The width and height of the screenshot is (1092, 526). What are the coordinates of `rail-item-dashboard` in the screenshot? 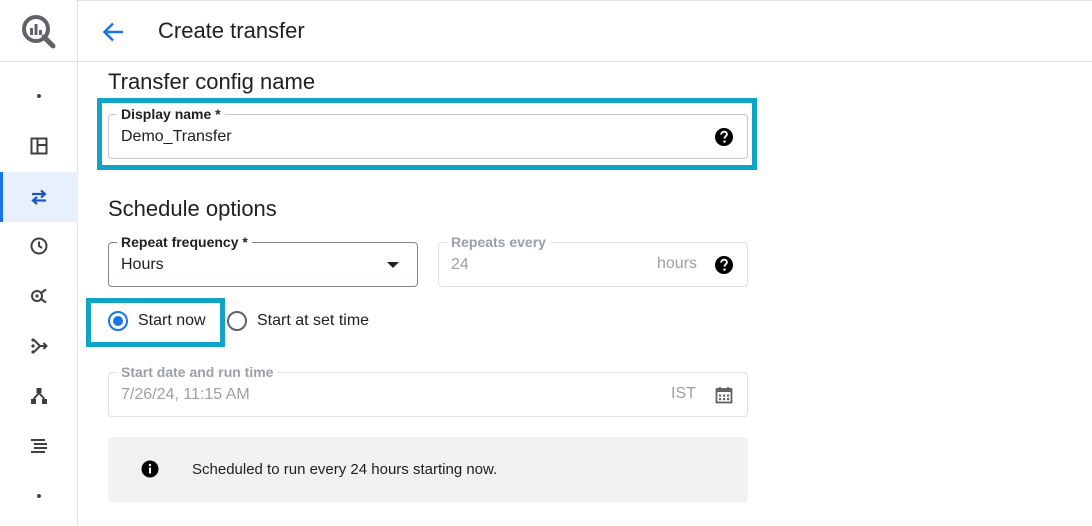 It's located at (39, 146).